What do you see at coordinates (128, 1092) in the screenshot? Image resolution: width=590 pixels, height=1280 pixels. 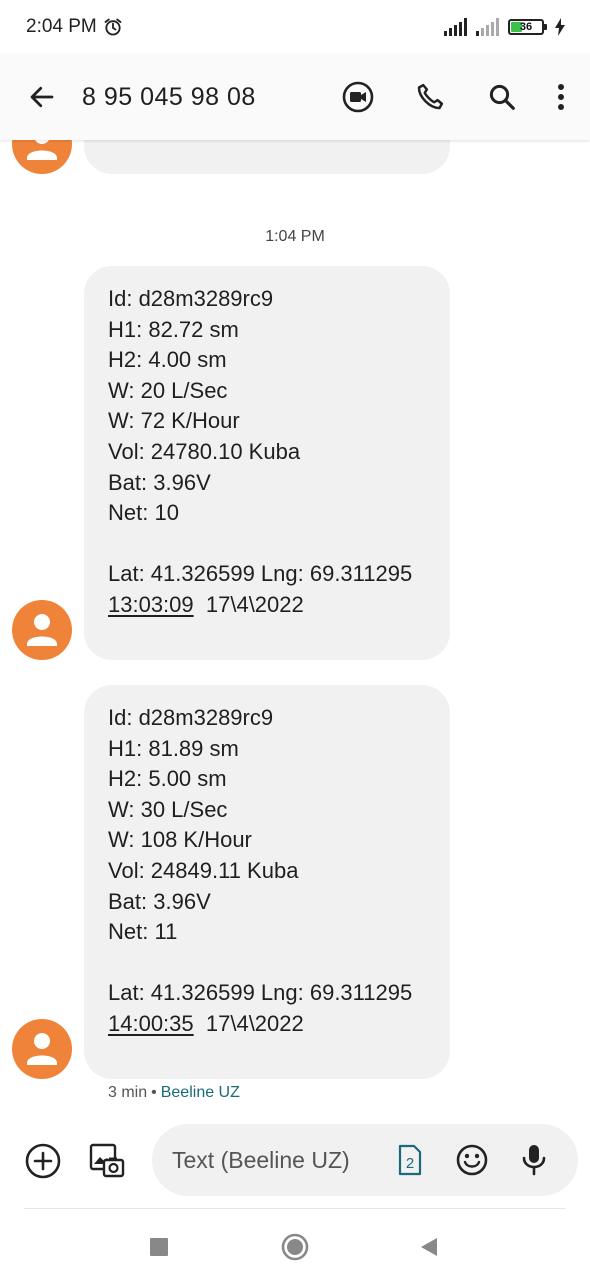 I see `message-age: 3 min` at bounding box center [128, 1092].